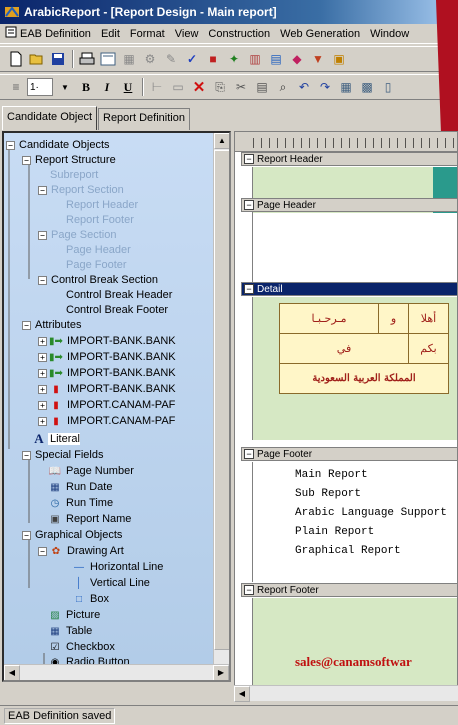 The height and width of the screenshot is (725, 458). What do you see at coordinates (128, 87) in the screenshot?
I see `underline-button: U` at bounding box center [128, 87].